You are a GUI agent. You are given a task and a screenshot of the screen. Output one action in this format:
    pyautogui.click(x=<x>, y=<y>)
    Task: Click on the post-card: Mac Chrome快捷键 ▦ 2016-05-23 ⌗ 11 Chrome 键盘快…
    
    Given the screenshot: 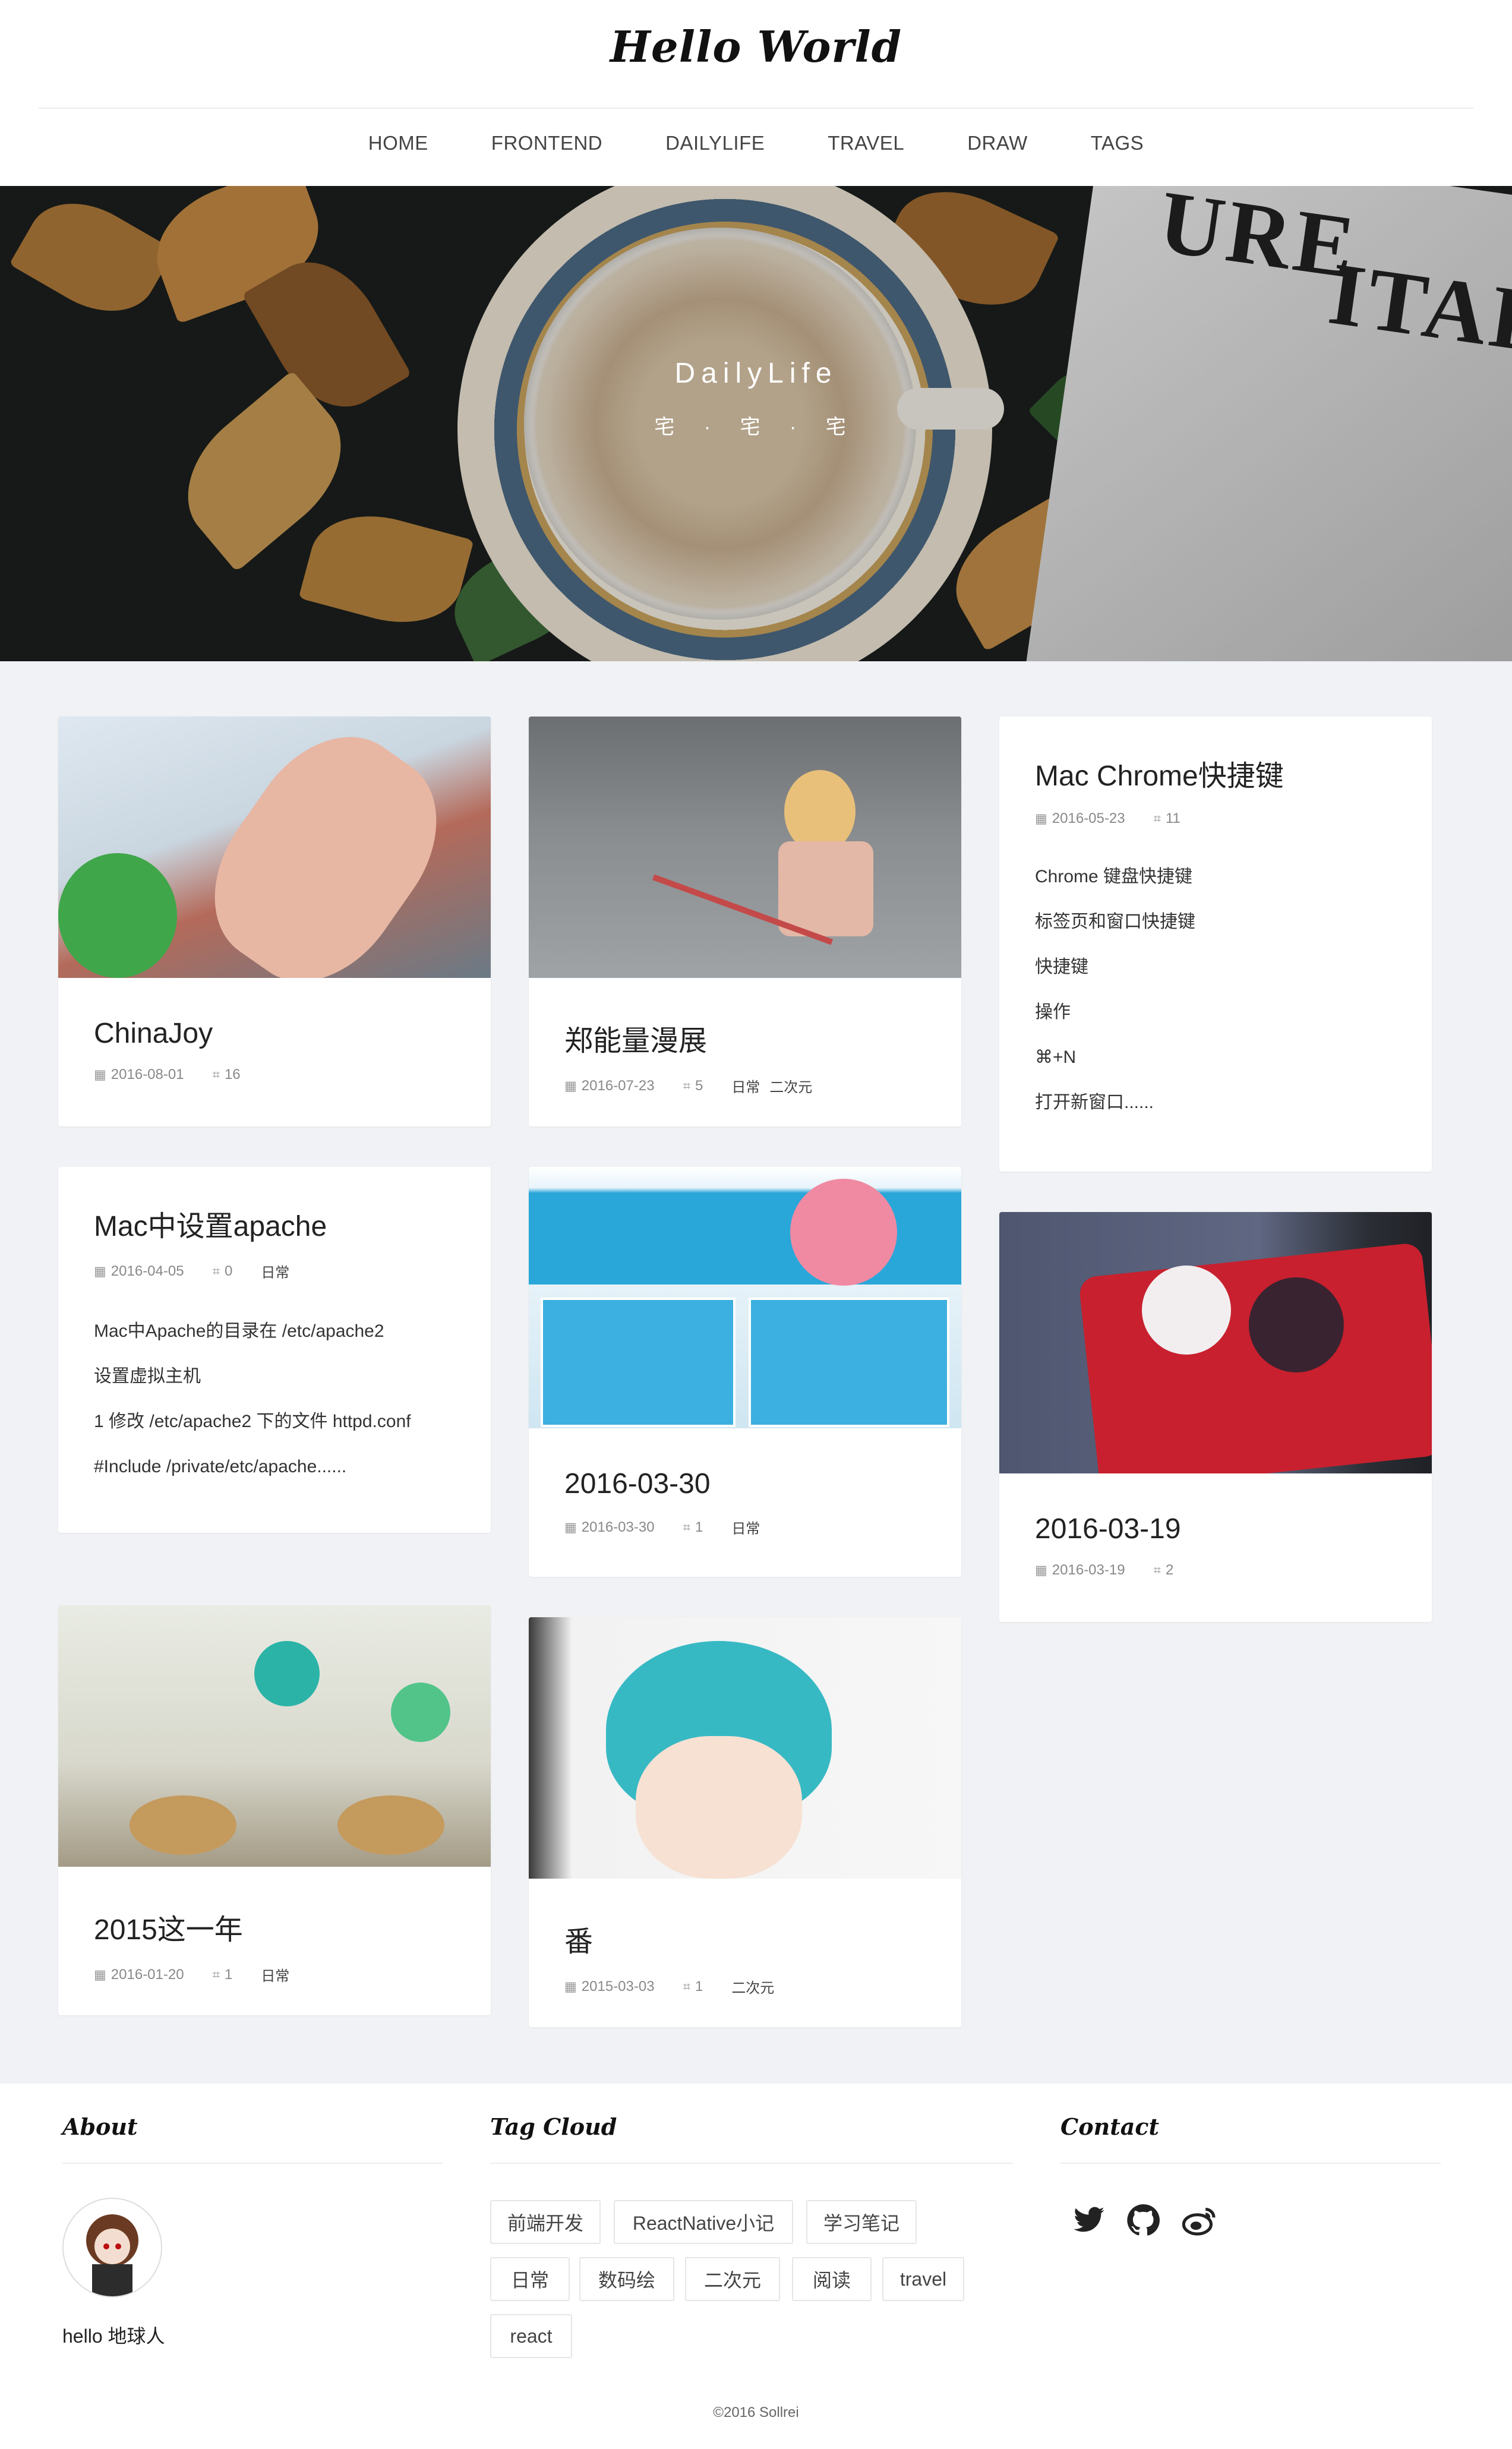 What is the action you would take?
    pyautogui.click(x=1215, y=945)
    